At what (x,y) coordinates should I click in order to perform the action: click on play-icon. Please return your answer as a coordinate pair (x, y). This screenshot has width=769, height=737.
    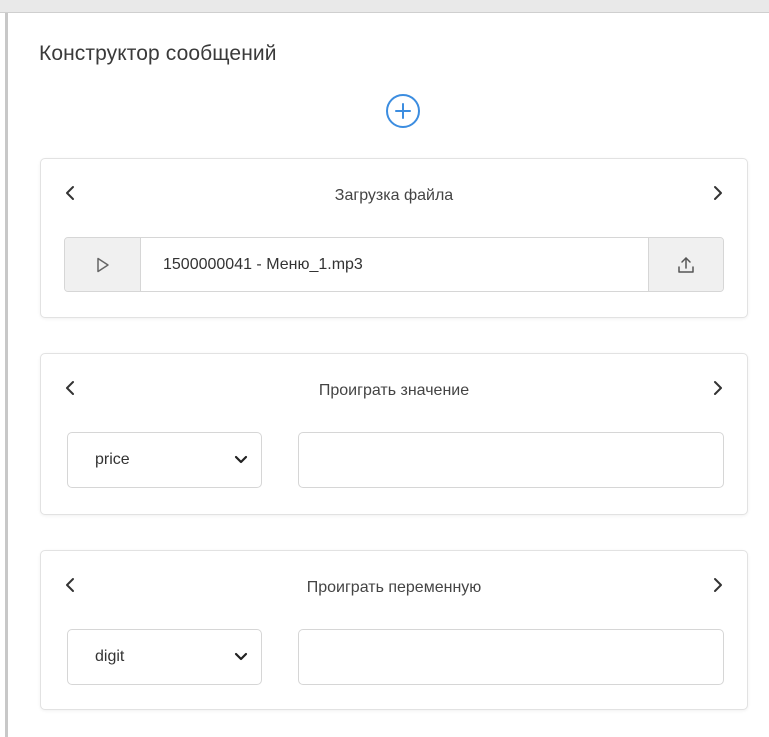
    Looking at the image, I should click on (102, 264).